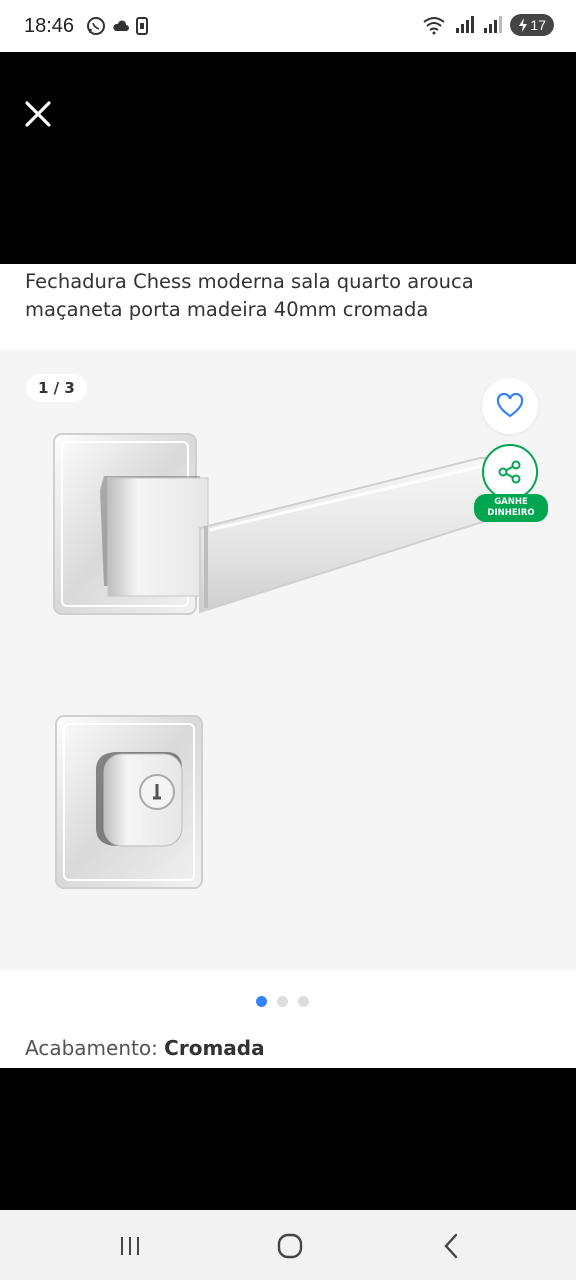 The width and height of the screenshot is (576, 1280). Describe the element at coordinates (288, 26) in the screenshot. I see `status-bar: 18:46 17` at that location.